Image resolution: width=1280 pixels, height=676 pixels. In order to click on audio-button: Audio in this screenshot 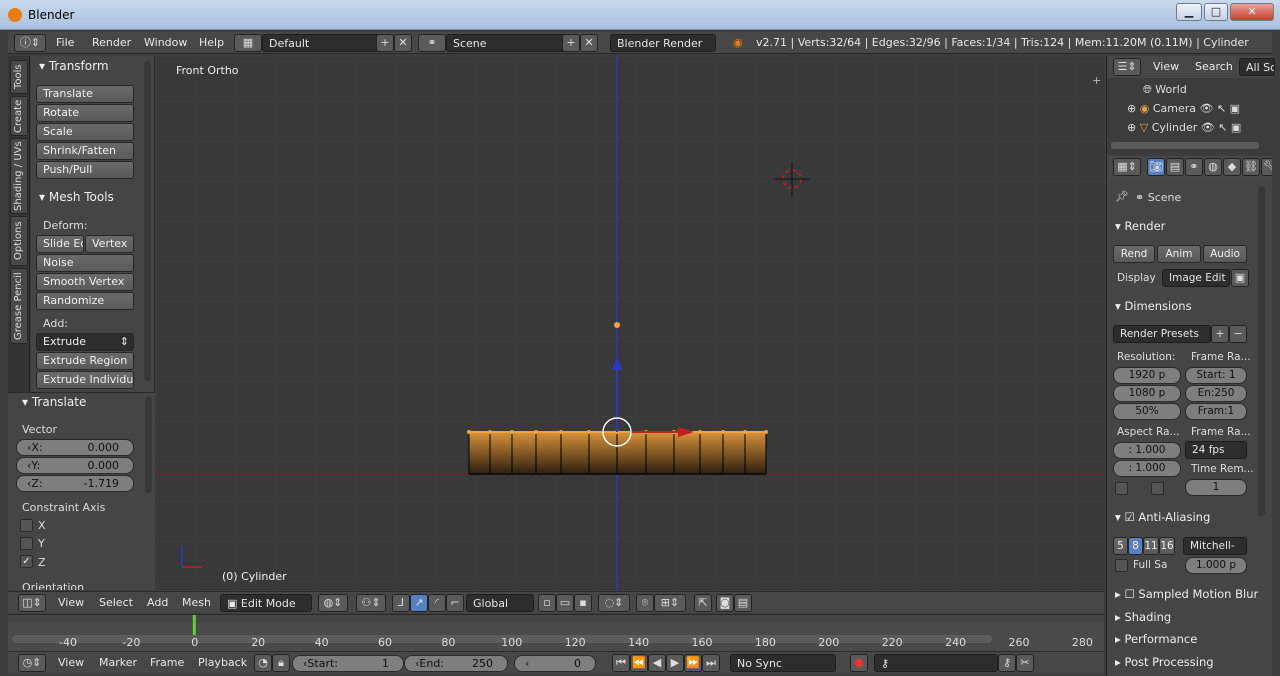, I will do `click(1225, 254)`.